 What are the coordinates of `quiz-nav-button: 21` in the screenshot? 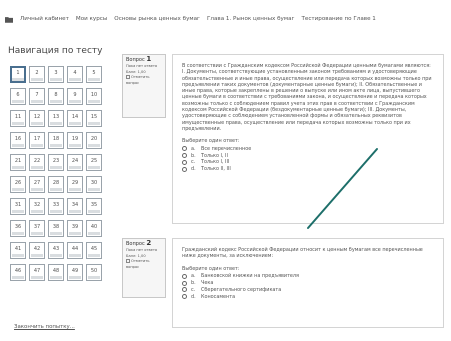 It's located at (18, 162).